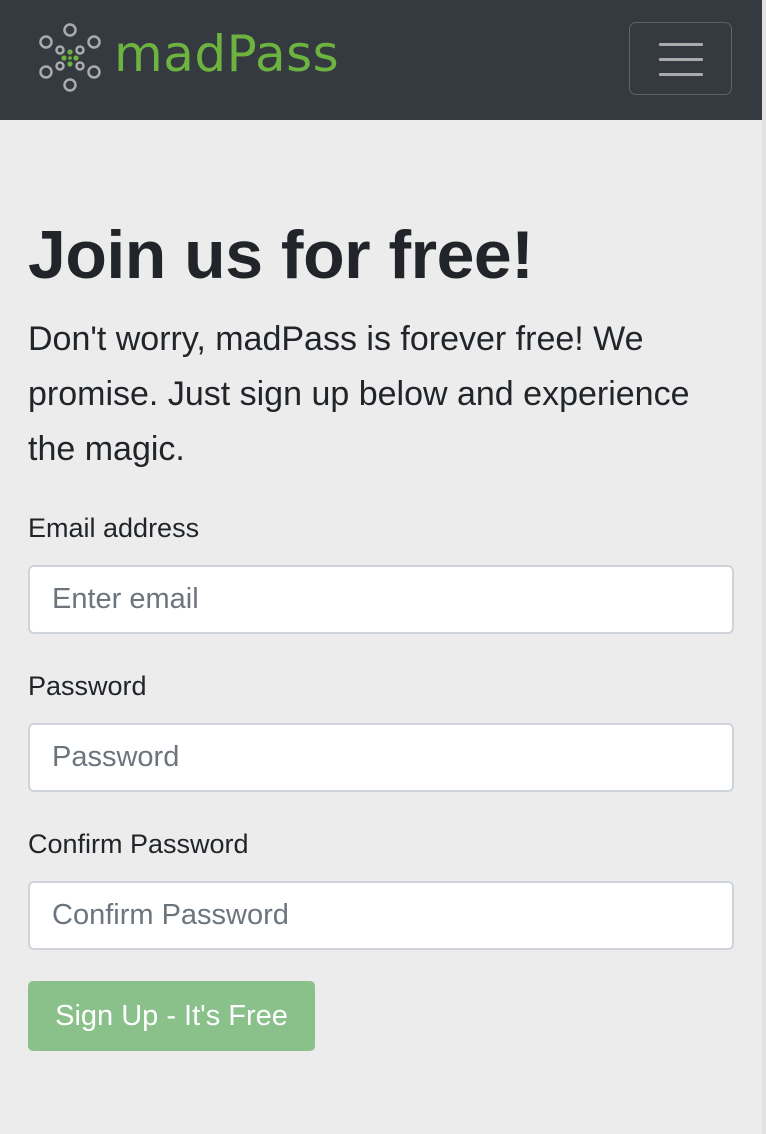 The height and width of the screenshot is (1134, 766). What do you see at coordinates (171, 1016) in the screenshot?
I see `sign-up-button: Sign Up - It's Free` at bounding box center [171, 1016].